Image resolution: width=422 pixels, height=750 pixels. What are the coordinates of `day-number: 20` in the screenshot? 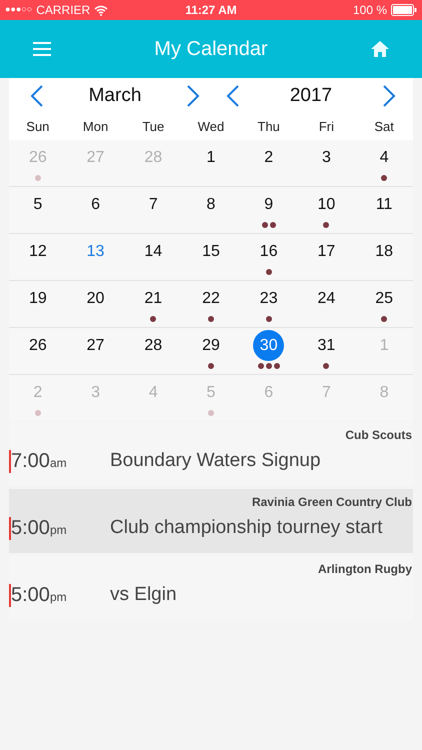 It's located at (96, 298).